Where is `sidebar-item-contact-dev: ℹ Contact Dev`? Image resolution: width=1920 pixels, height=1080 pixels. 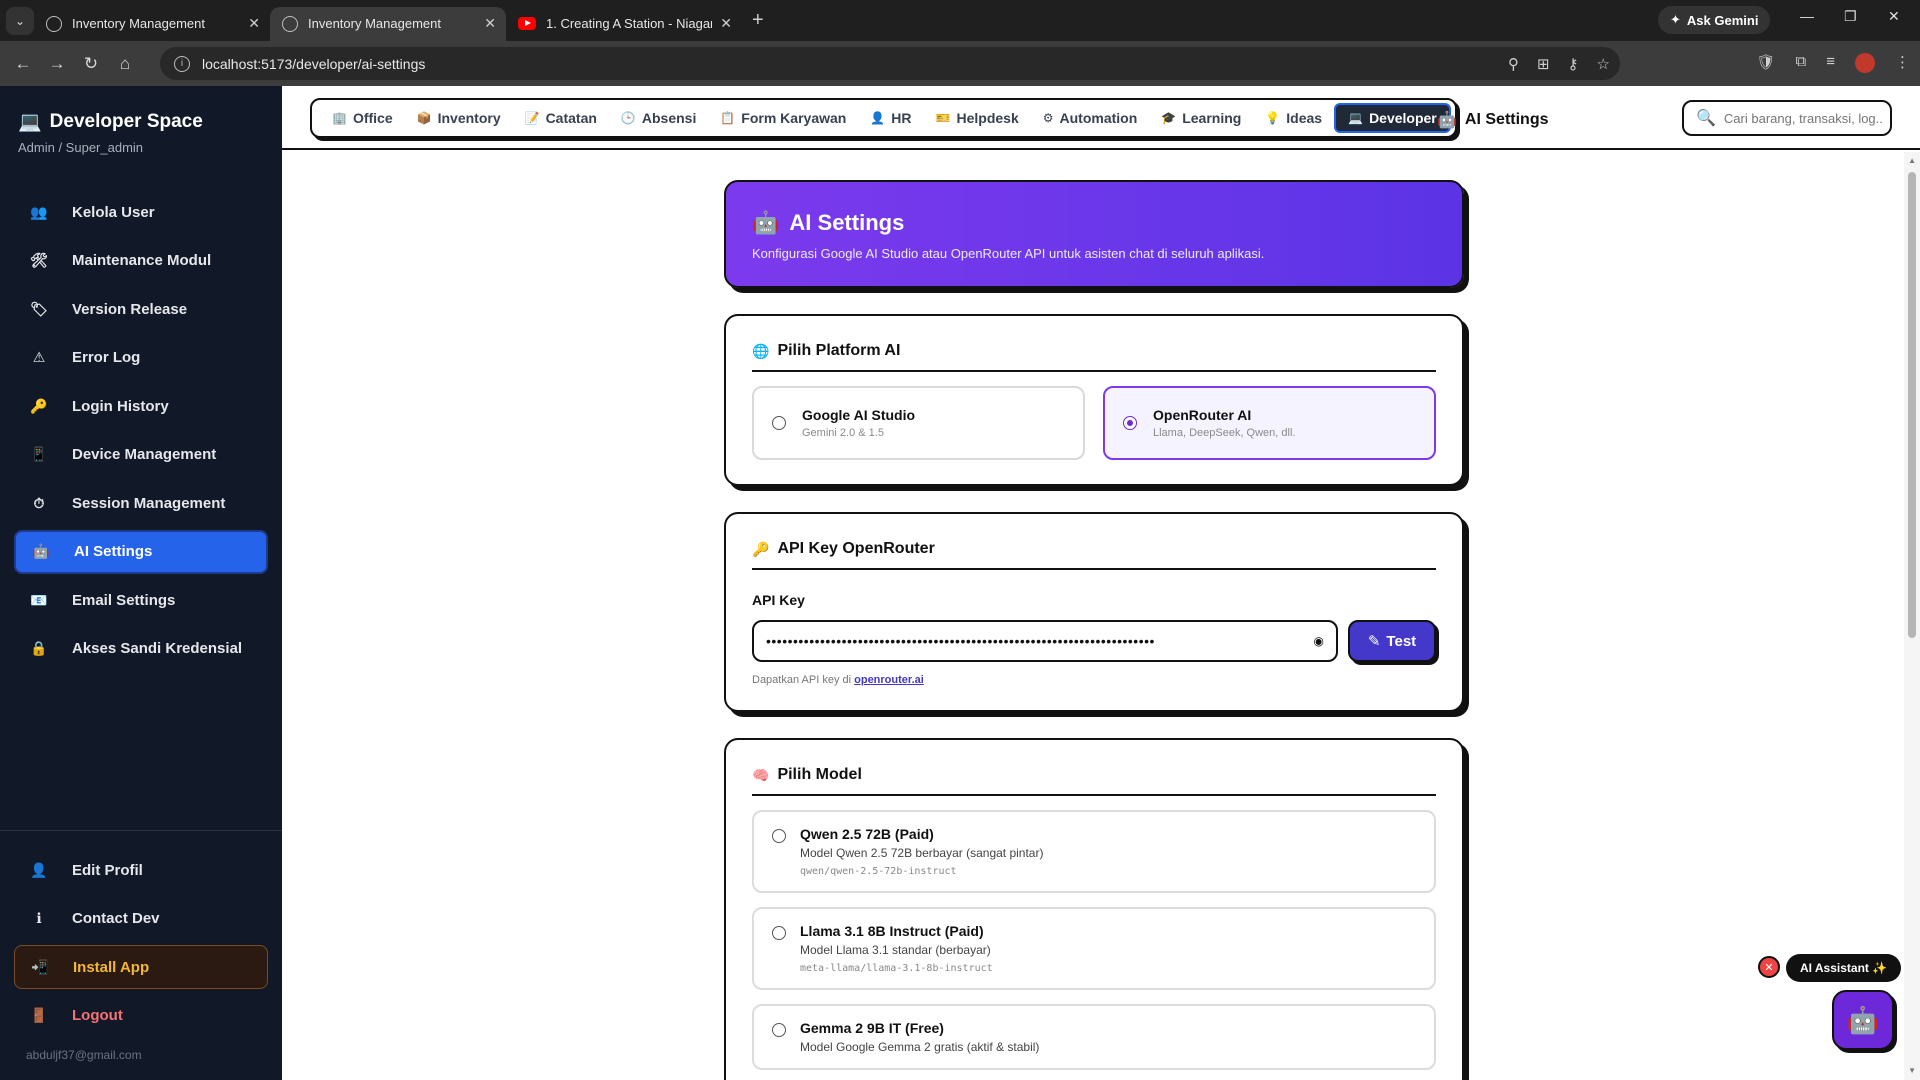
sidebar-item-contact-dev: ℹ Contact Dev is located at coordinates (141, 919).